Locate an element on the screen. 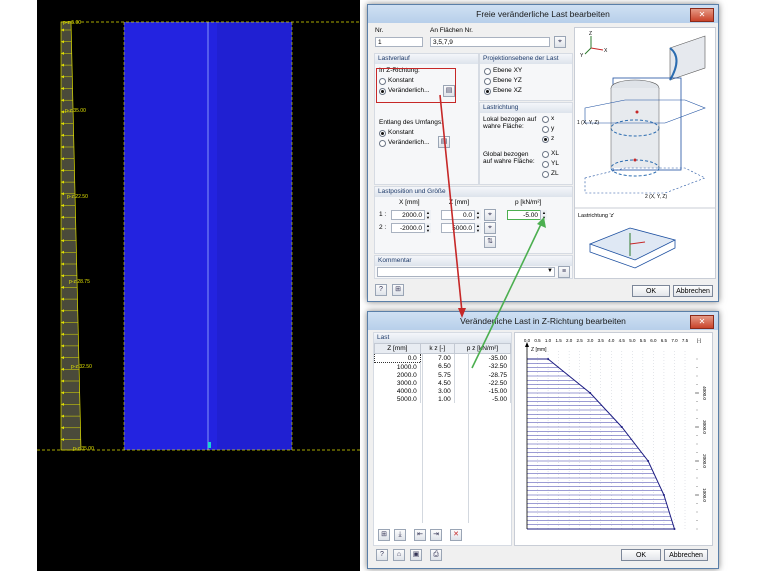 This screenshot has height=571, width=760. u-konstant-label: Konstant is located at coordinates (401, 132).